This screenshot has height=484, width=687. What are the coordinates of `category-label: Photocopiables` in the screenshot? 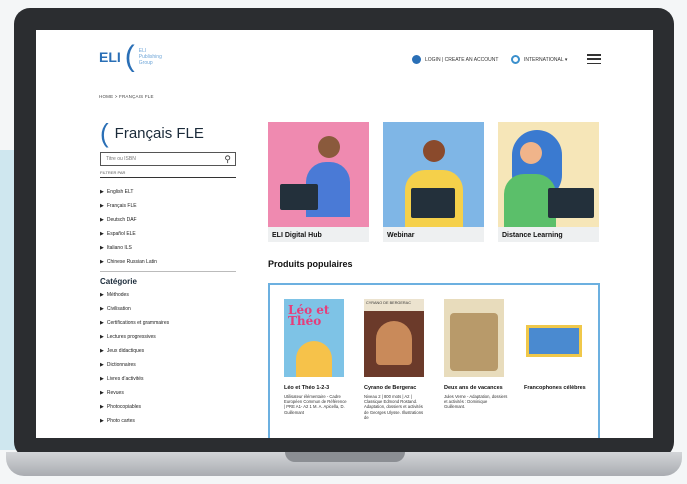 It's located at (124, 407).